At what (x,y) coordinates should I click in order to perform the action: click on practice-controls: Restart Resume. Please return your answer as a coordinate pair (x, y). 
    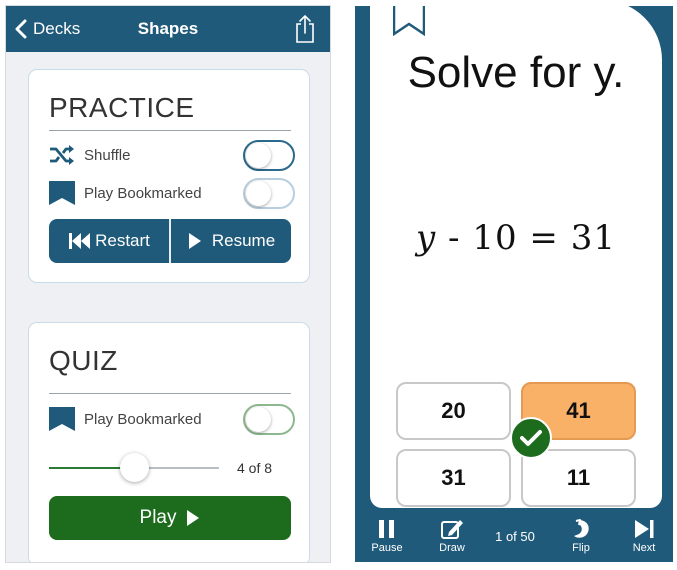
    Looking at the image, I should click on (170, 241).